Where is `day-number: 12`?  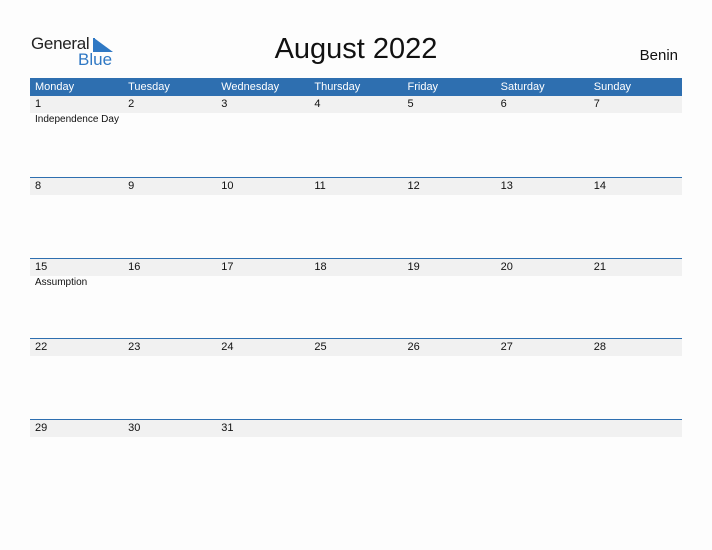
day-number: 12 is located at coordinates (413, 186).